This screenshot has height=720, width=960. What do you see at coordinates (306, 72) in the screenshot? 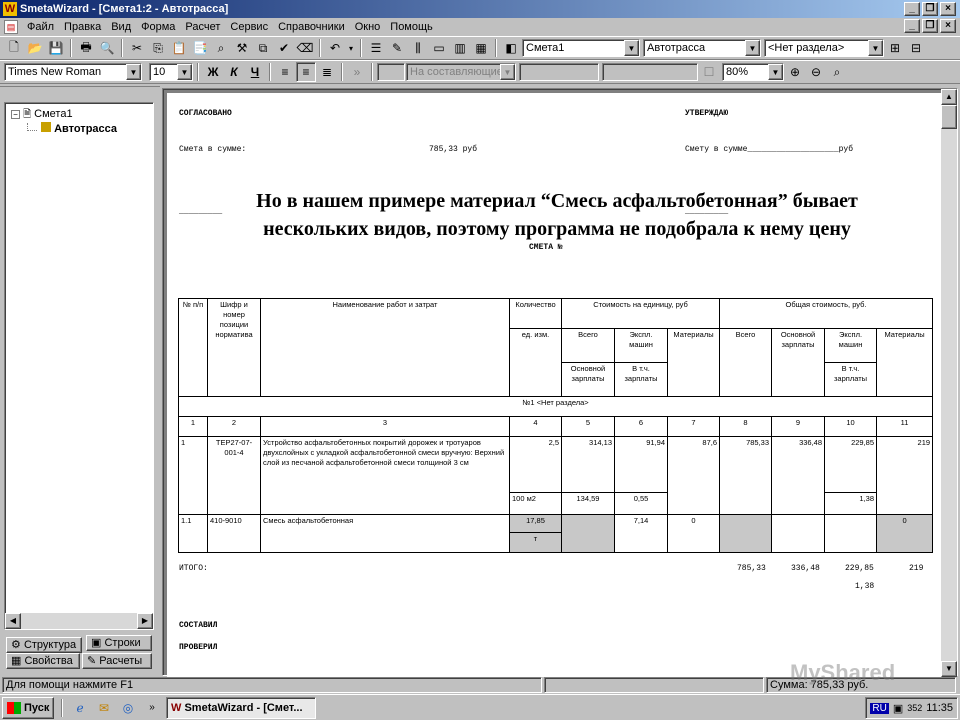
I see `align-center-icon: ≡` at bounding box center [306, 72].